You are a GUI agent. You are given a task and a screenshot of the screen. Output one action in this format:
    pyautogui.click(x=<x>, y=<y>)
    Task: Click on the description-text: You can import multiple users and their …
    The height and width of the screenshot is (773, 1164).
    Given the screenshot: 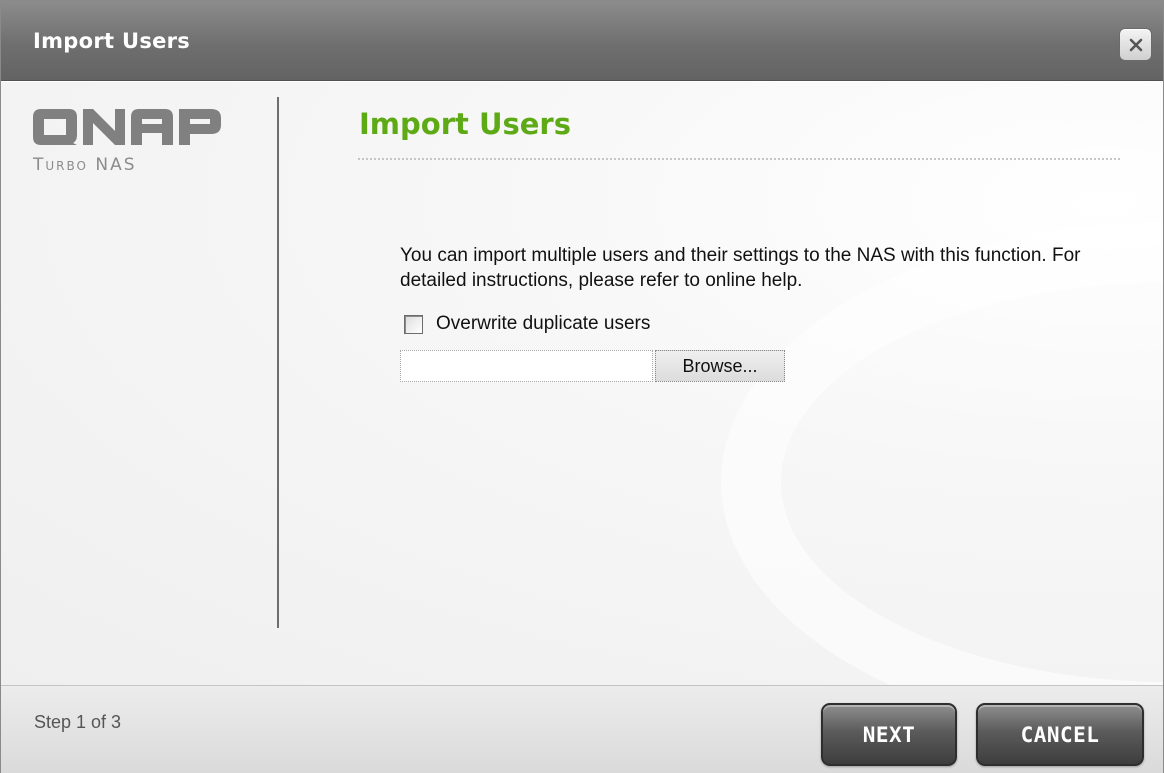 What is the action you would take?
    pyautogui.click(x=740, y=268)
    